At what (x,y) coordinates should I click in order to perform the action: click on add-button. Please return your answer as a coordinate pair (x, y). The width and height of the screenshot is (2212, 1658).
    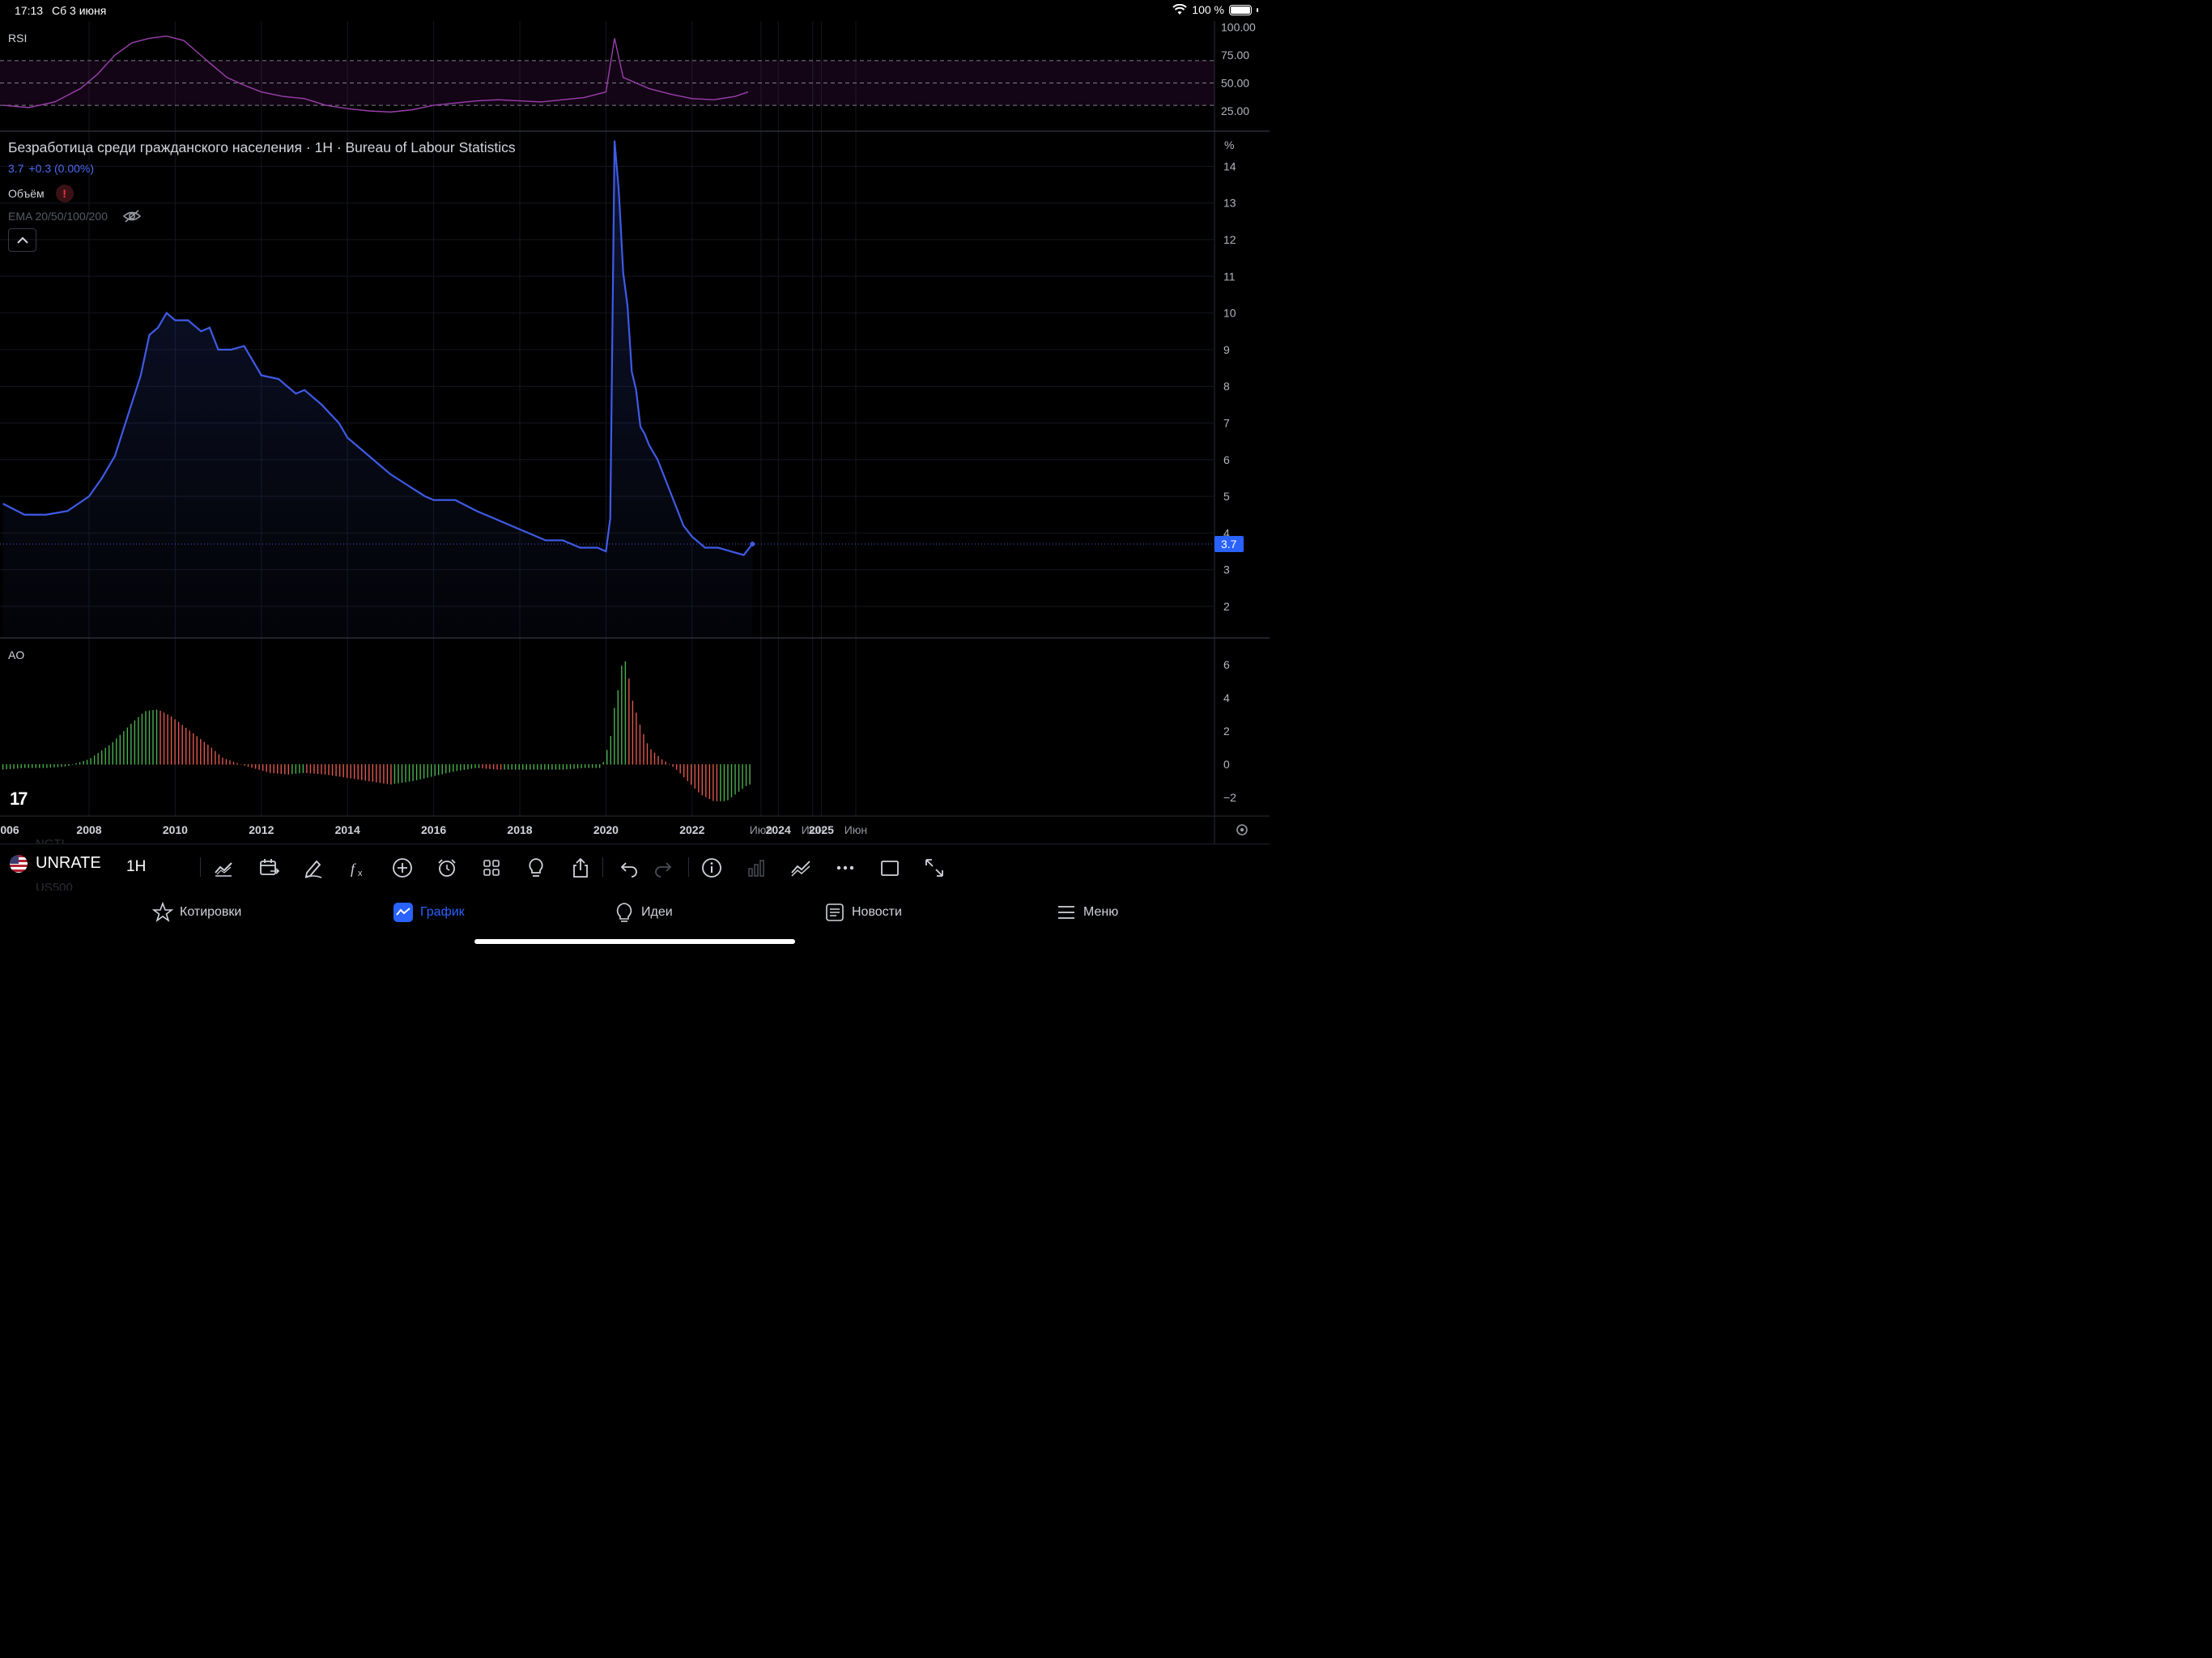
    Looking at the image, I should click on (403, 868).